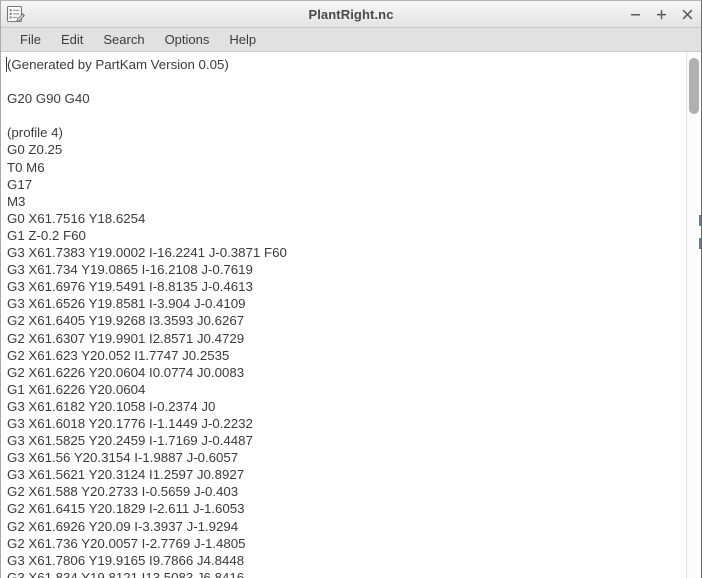 The image size is (702, 578). What do you see at coordinates (123, 458) in the screenshot?
I see `code-line: G3 X61.56 Y20.3154 I-1.9887 J-0.6057` at bounding box center [123, 458].